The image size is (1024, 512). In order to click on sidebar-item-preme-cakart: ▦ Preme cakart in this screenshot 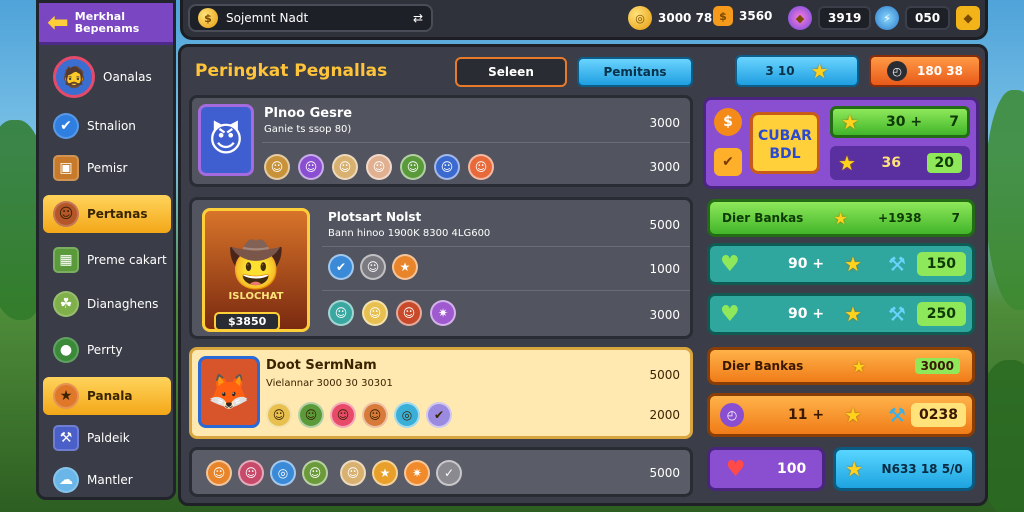, I will do `click(107, 260)`.